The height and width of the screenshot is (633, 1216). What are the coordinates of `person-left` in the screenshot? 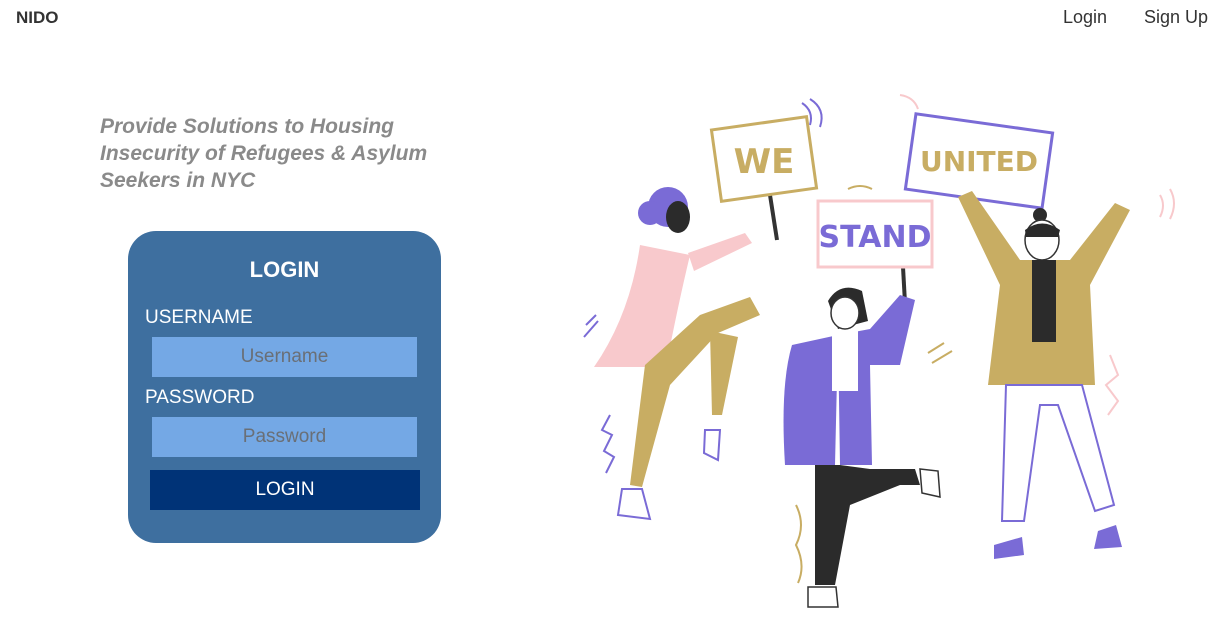 It's located at (677, 354).